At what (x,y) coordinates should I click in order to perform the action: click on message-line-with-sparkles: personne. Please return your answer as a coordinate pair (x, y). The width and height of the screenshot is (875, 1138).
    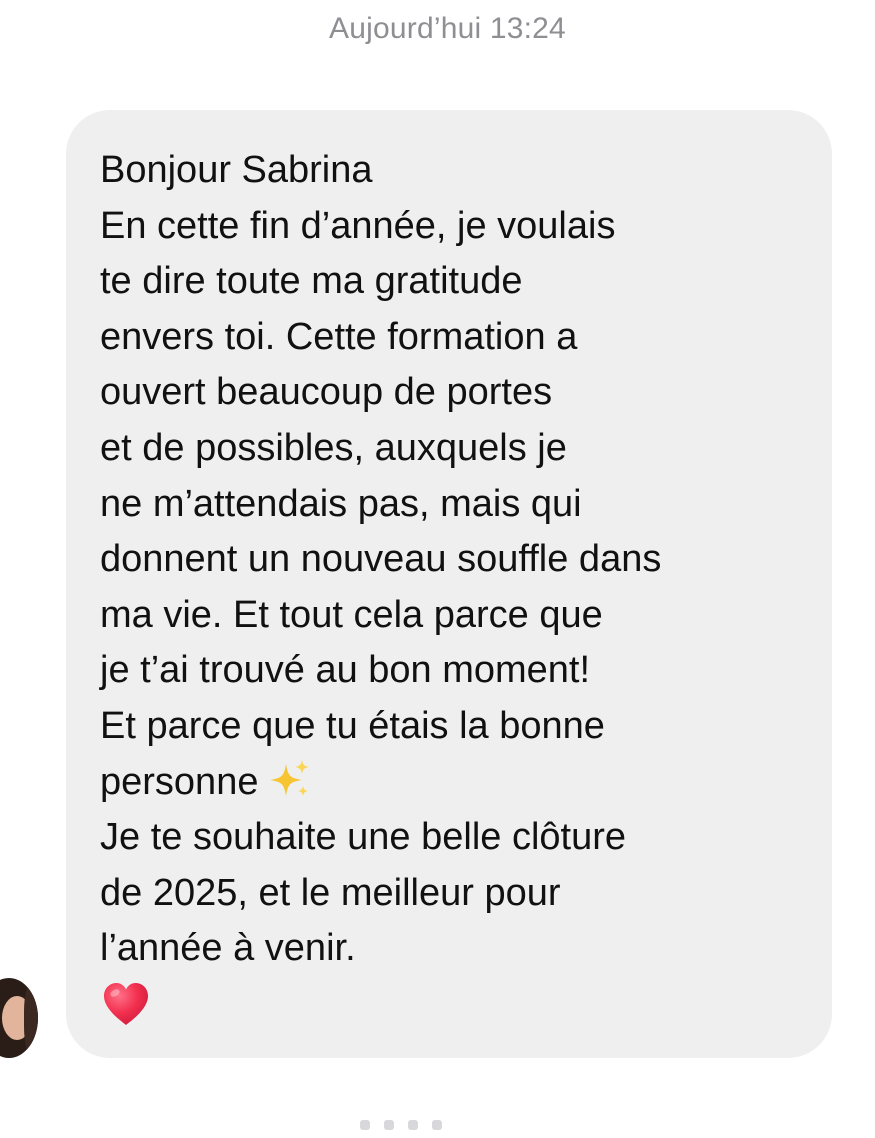
    Looking at the image, I should click on (456, 783).